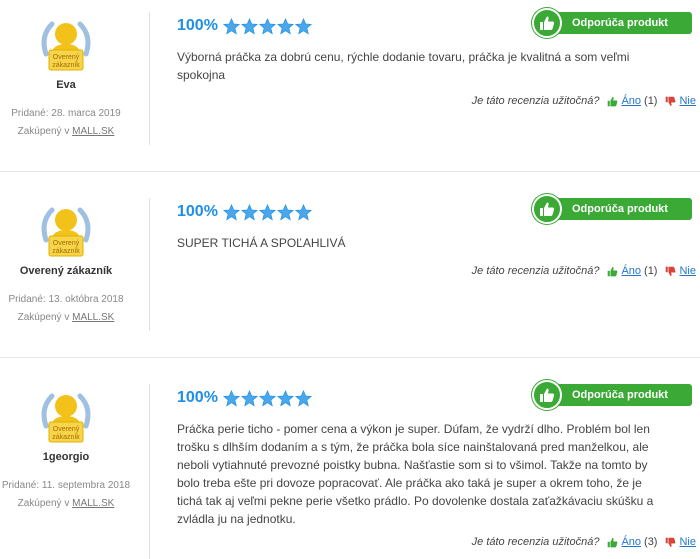 This screenshot has height=559, width=700. Describe the element at coordinates (651, 542) in the screenshot. I see `helpful-yes-count: (3)` at that location.